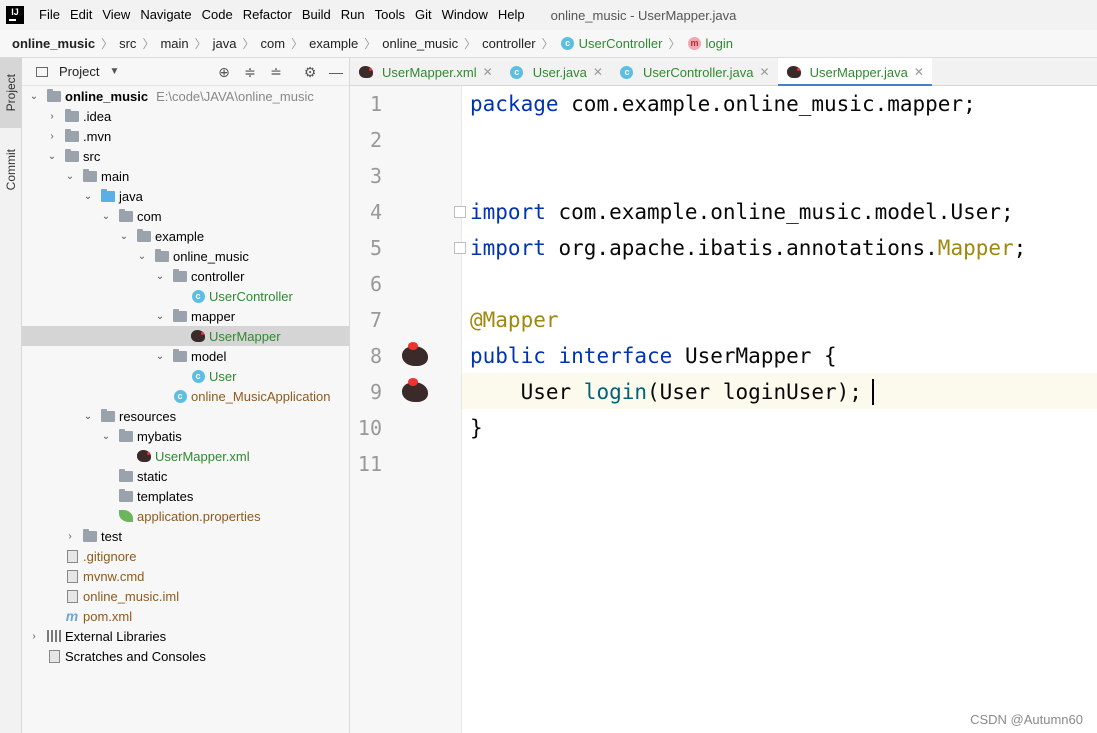 The width and height of the screenshot is (1097, 733). Describe the element at coordinates (375, 284) in the screenshot. I see `line-number: 6` at that location.